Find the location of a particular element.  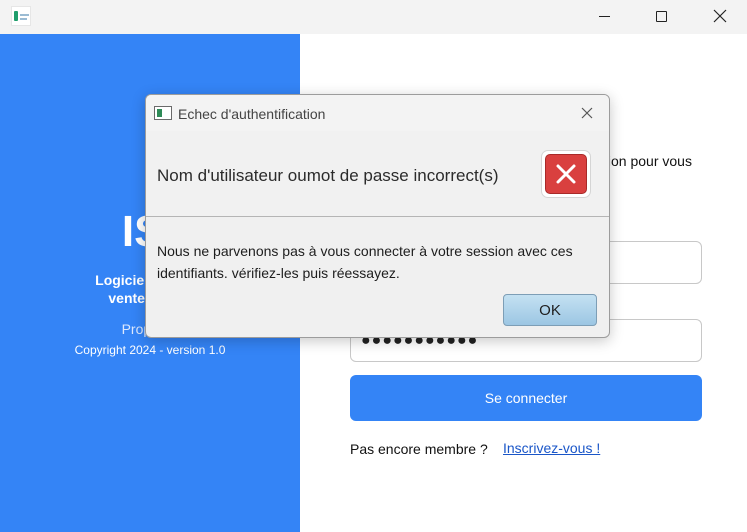

dialog-close-button is located at coordinates (587, 113).